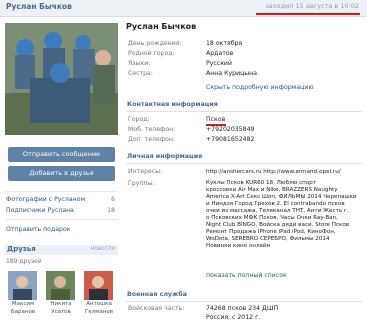 The width and height of the screenshot is (367, 329). What do you see at coordinates (308, 14) in the screenshot?
I see `last-seen-underline` at bounding box center [308, 14].